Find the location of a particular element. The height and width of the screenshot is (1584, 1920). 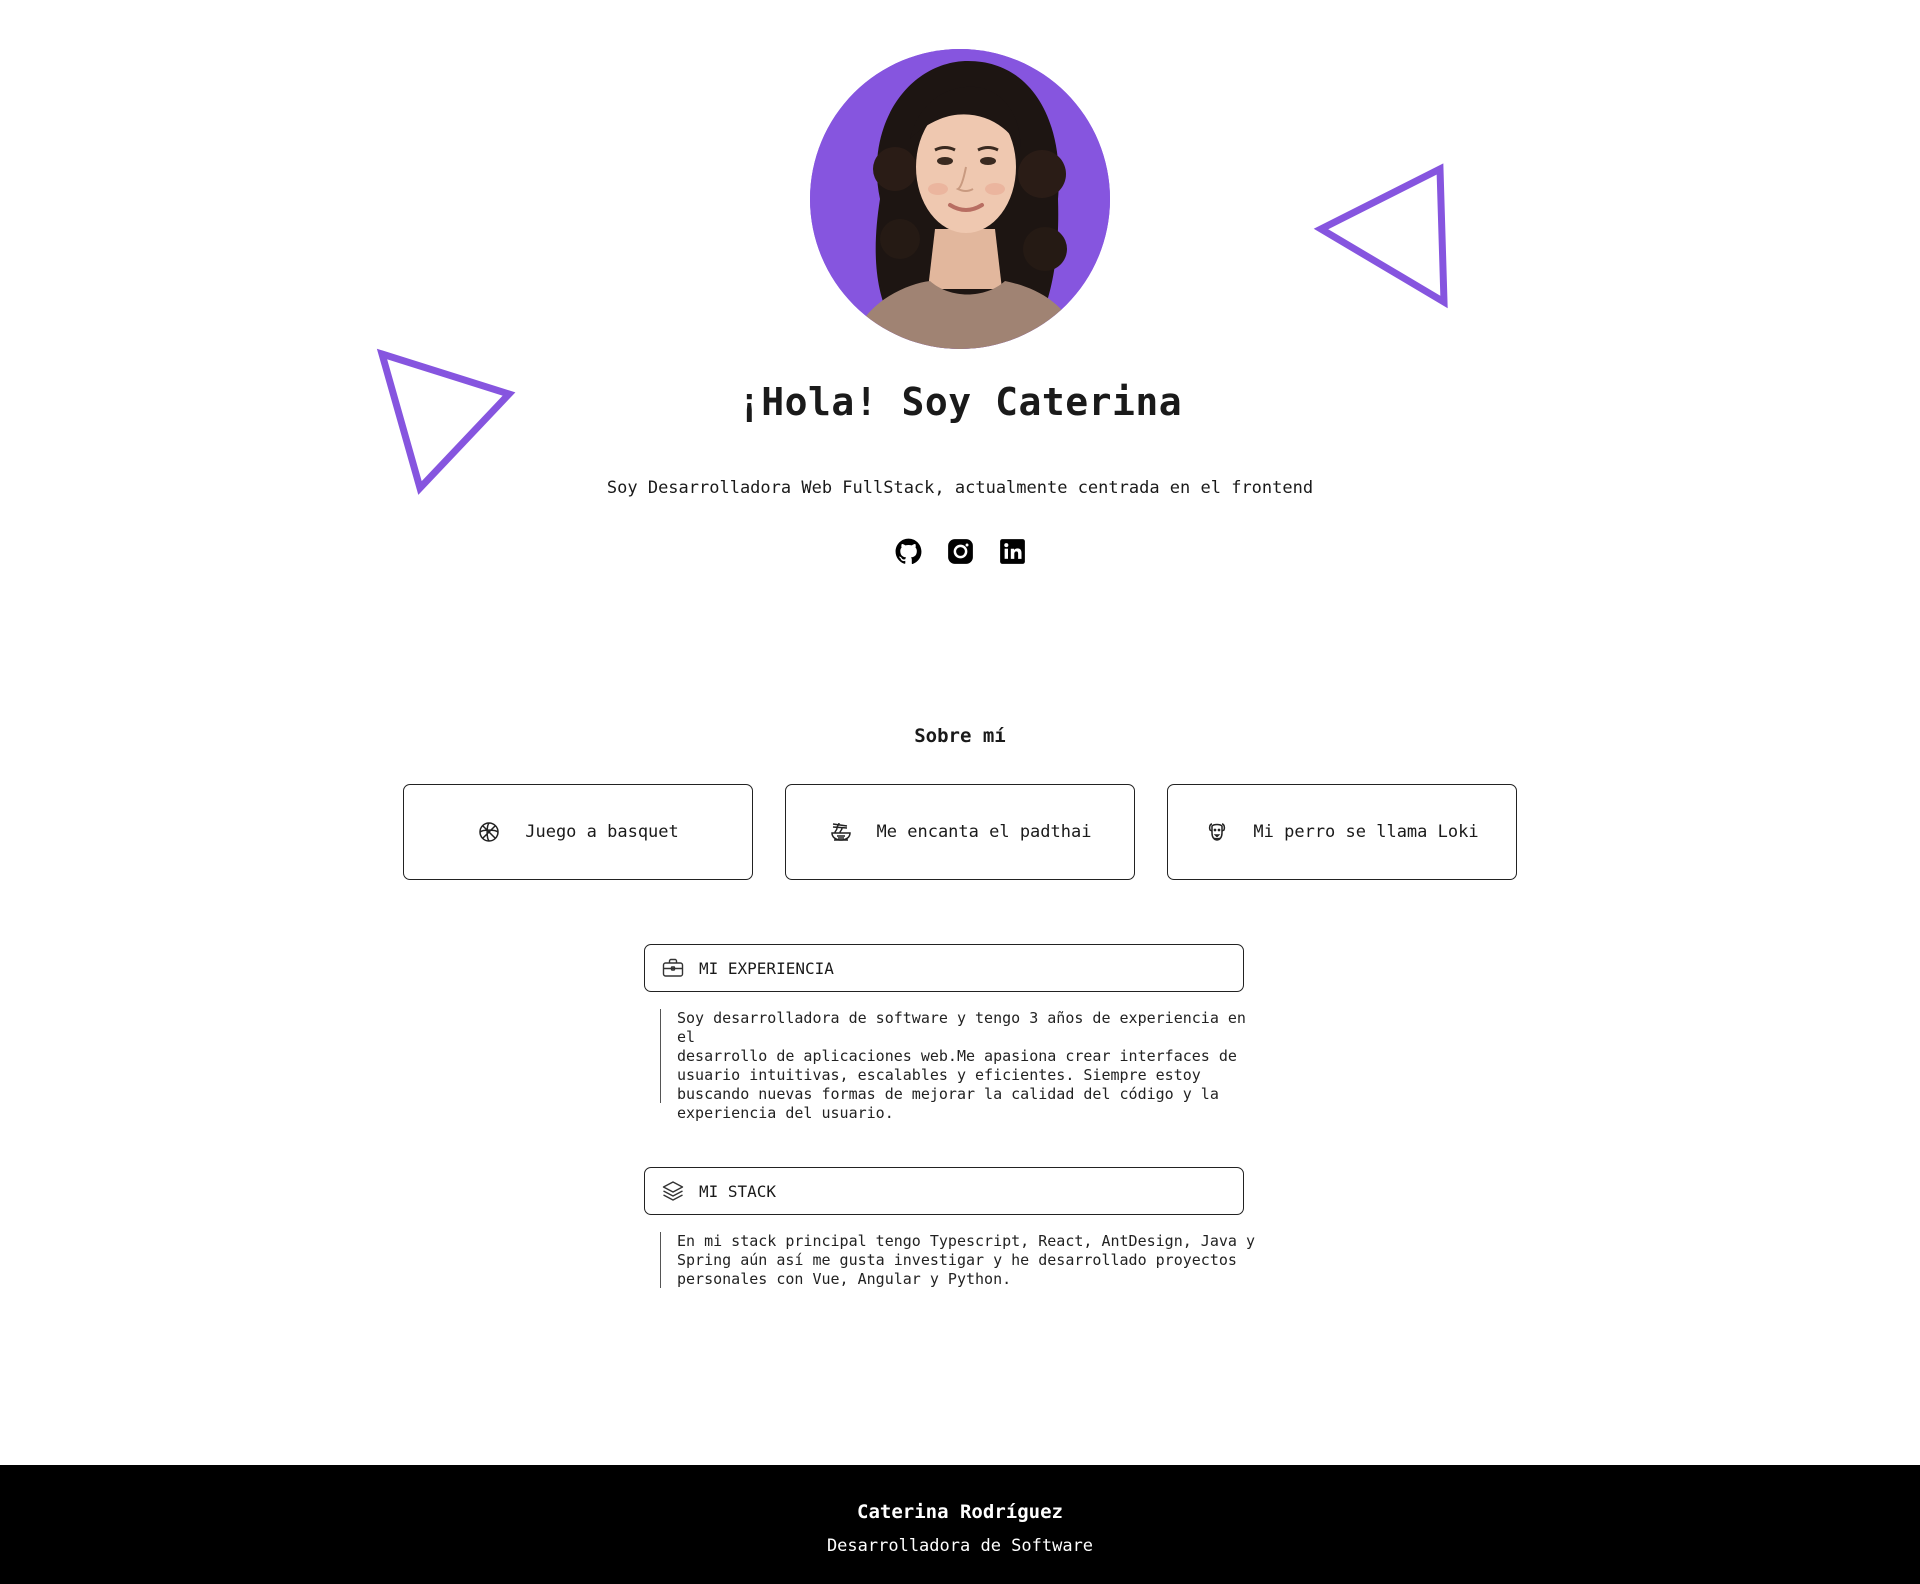

page-title: ¡Hola! Soy Caterina is located at coordinates (960, 402).